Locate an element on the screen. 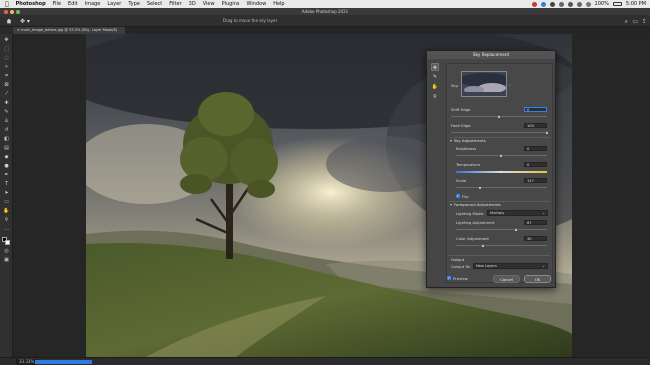 This screenshot has height=365, width=650. scale-input: 127 is located at coordinates (535, 180).